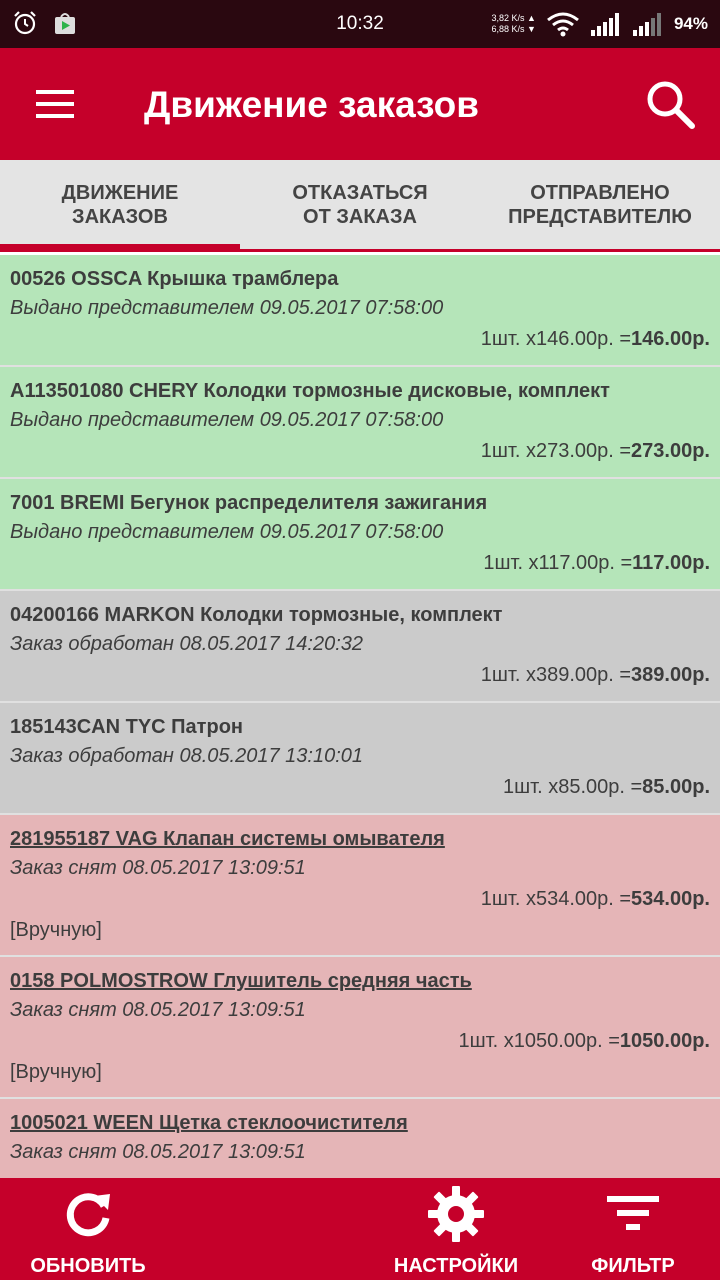 The image size is (720, 1280). I want to click on signal-icon, so click(604, 24).